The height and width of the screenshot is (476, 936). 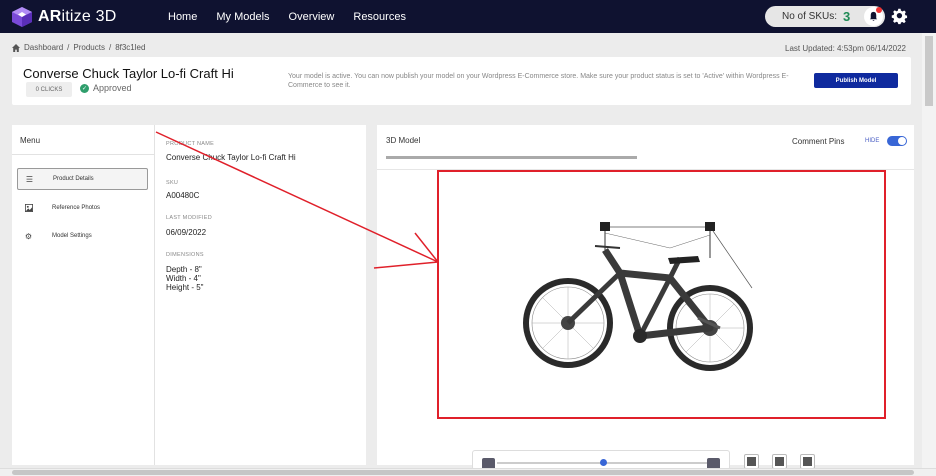 What do you see at coordinates (29, 179) in the screenshot?
I see `list-icon: ☰` at bounding box center [29, 179].